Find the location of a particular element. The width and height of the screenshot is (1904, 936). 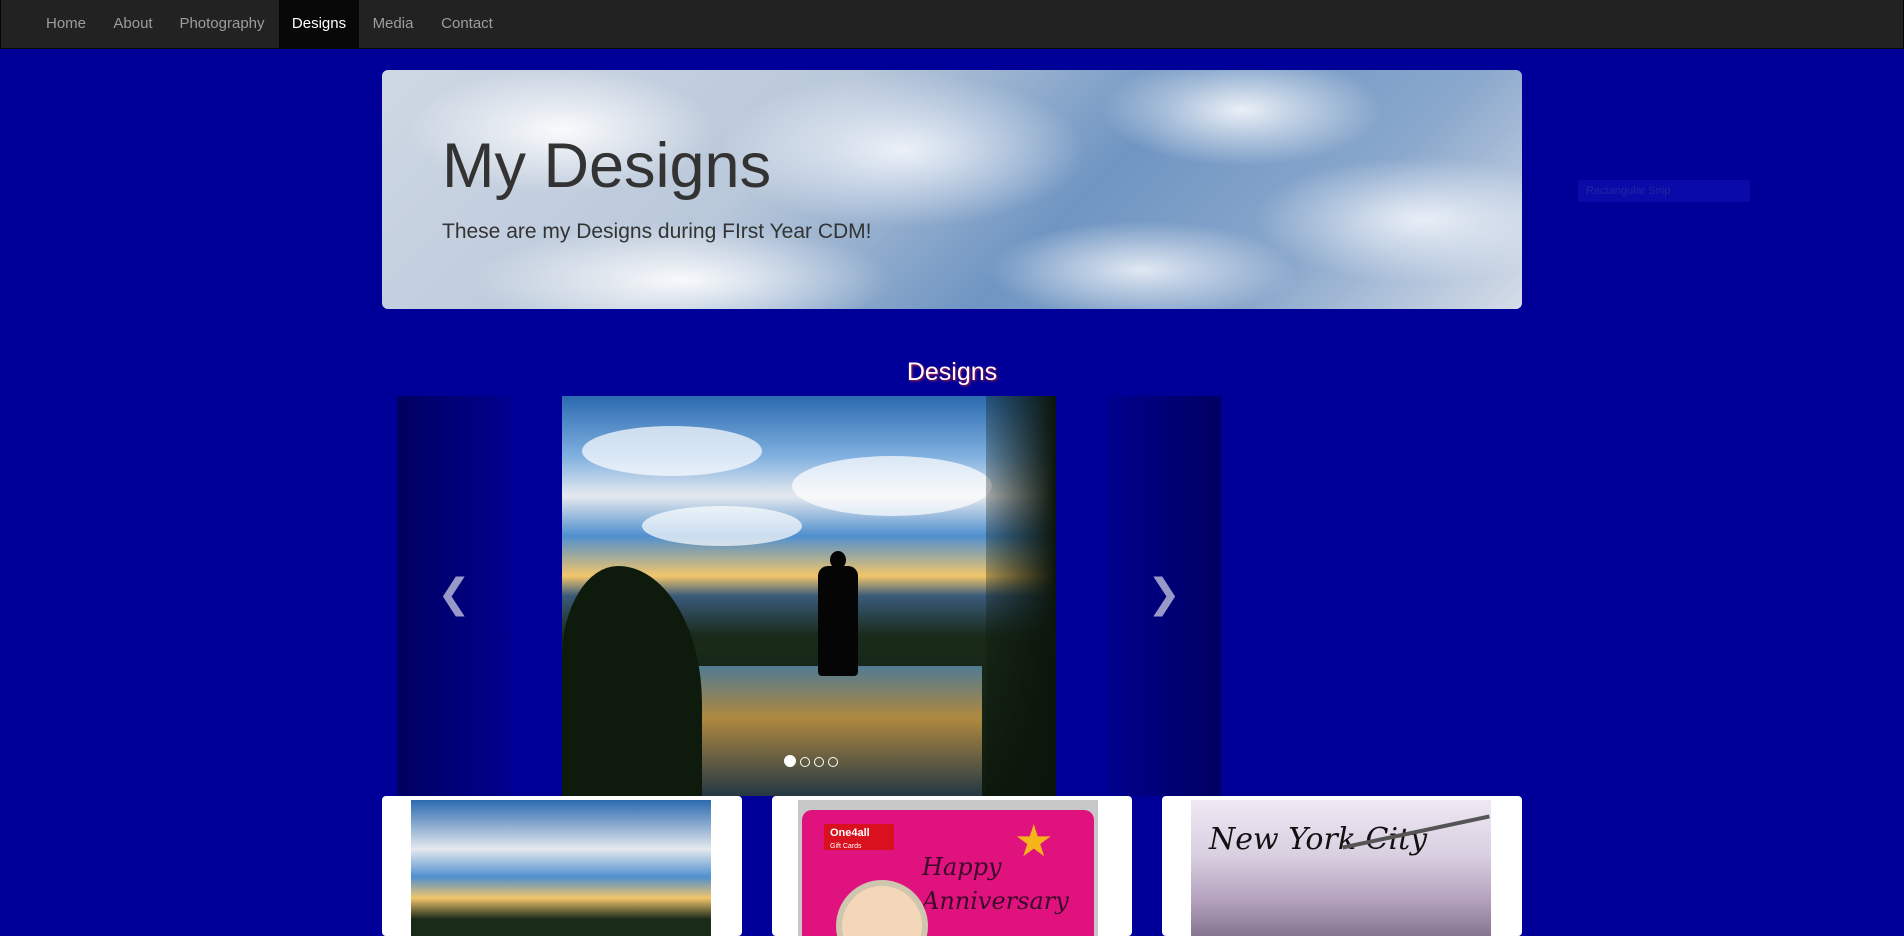

carousel-indicators is located at coordinates (813, 763).